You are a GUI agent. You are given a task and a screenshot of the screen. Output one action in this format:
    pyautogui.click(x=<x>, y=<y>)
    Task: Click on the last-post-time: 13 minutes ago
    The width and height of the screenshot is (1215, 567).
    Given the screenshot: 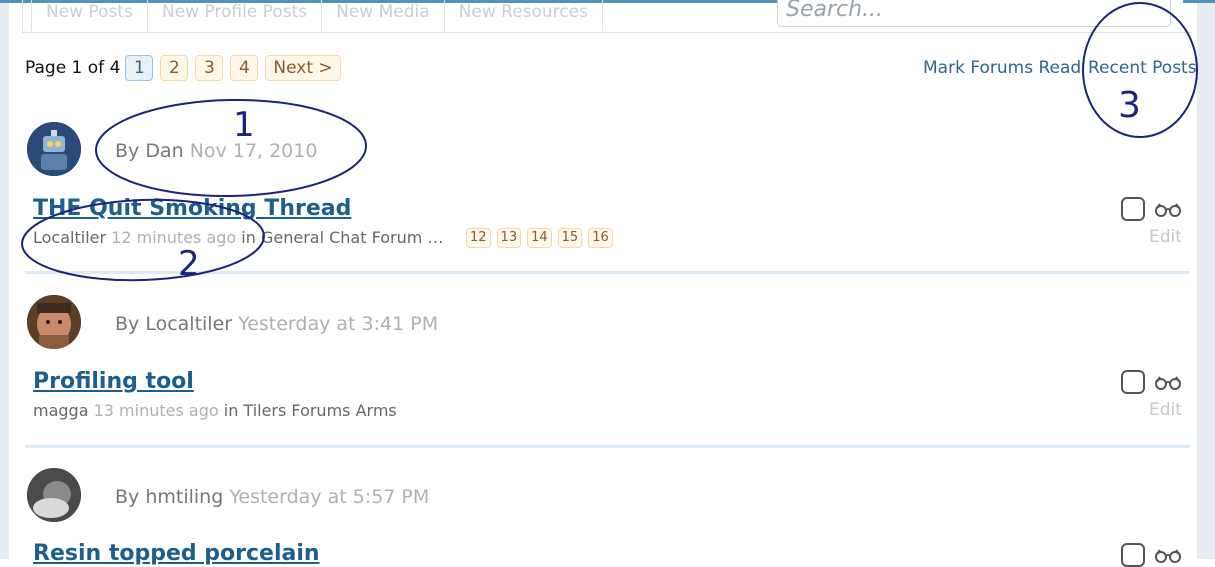 What is the action you would take?
    pyautogui.click(x=156, y=410)
    